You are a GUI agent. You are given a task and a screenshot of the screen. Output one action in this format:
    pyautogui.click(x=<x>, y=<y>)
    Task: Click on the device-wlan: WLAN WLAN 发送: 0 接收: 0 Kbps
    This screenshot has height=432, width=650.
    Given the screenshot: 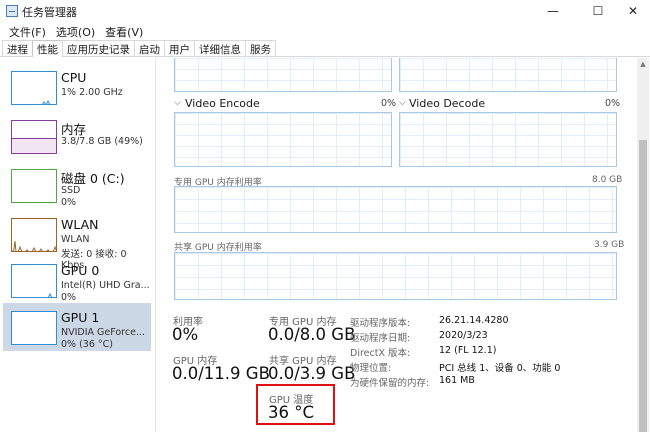 What is the action you would take?
    pyautogui.click(x=77, y=240)
    